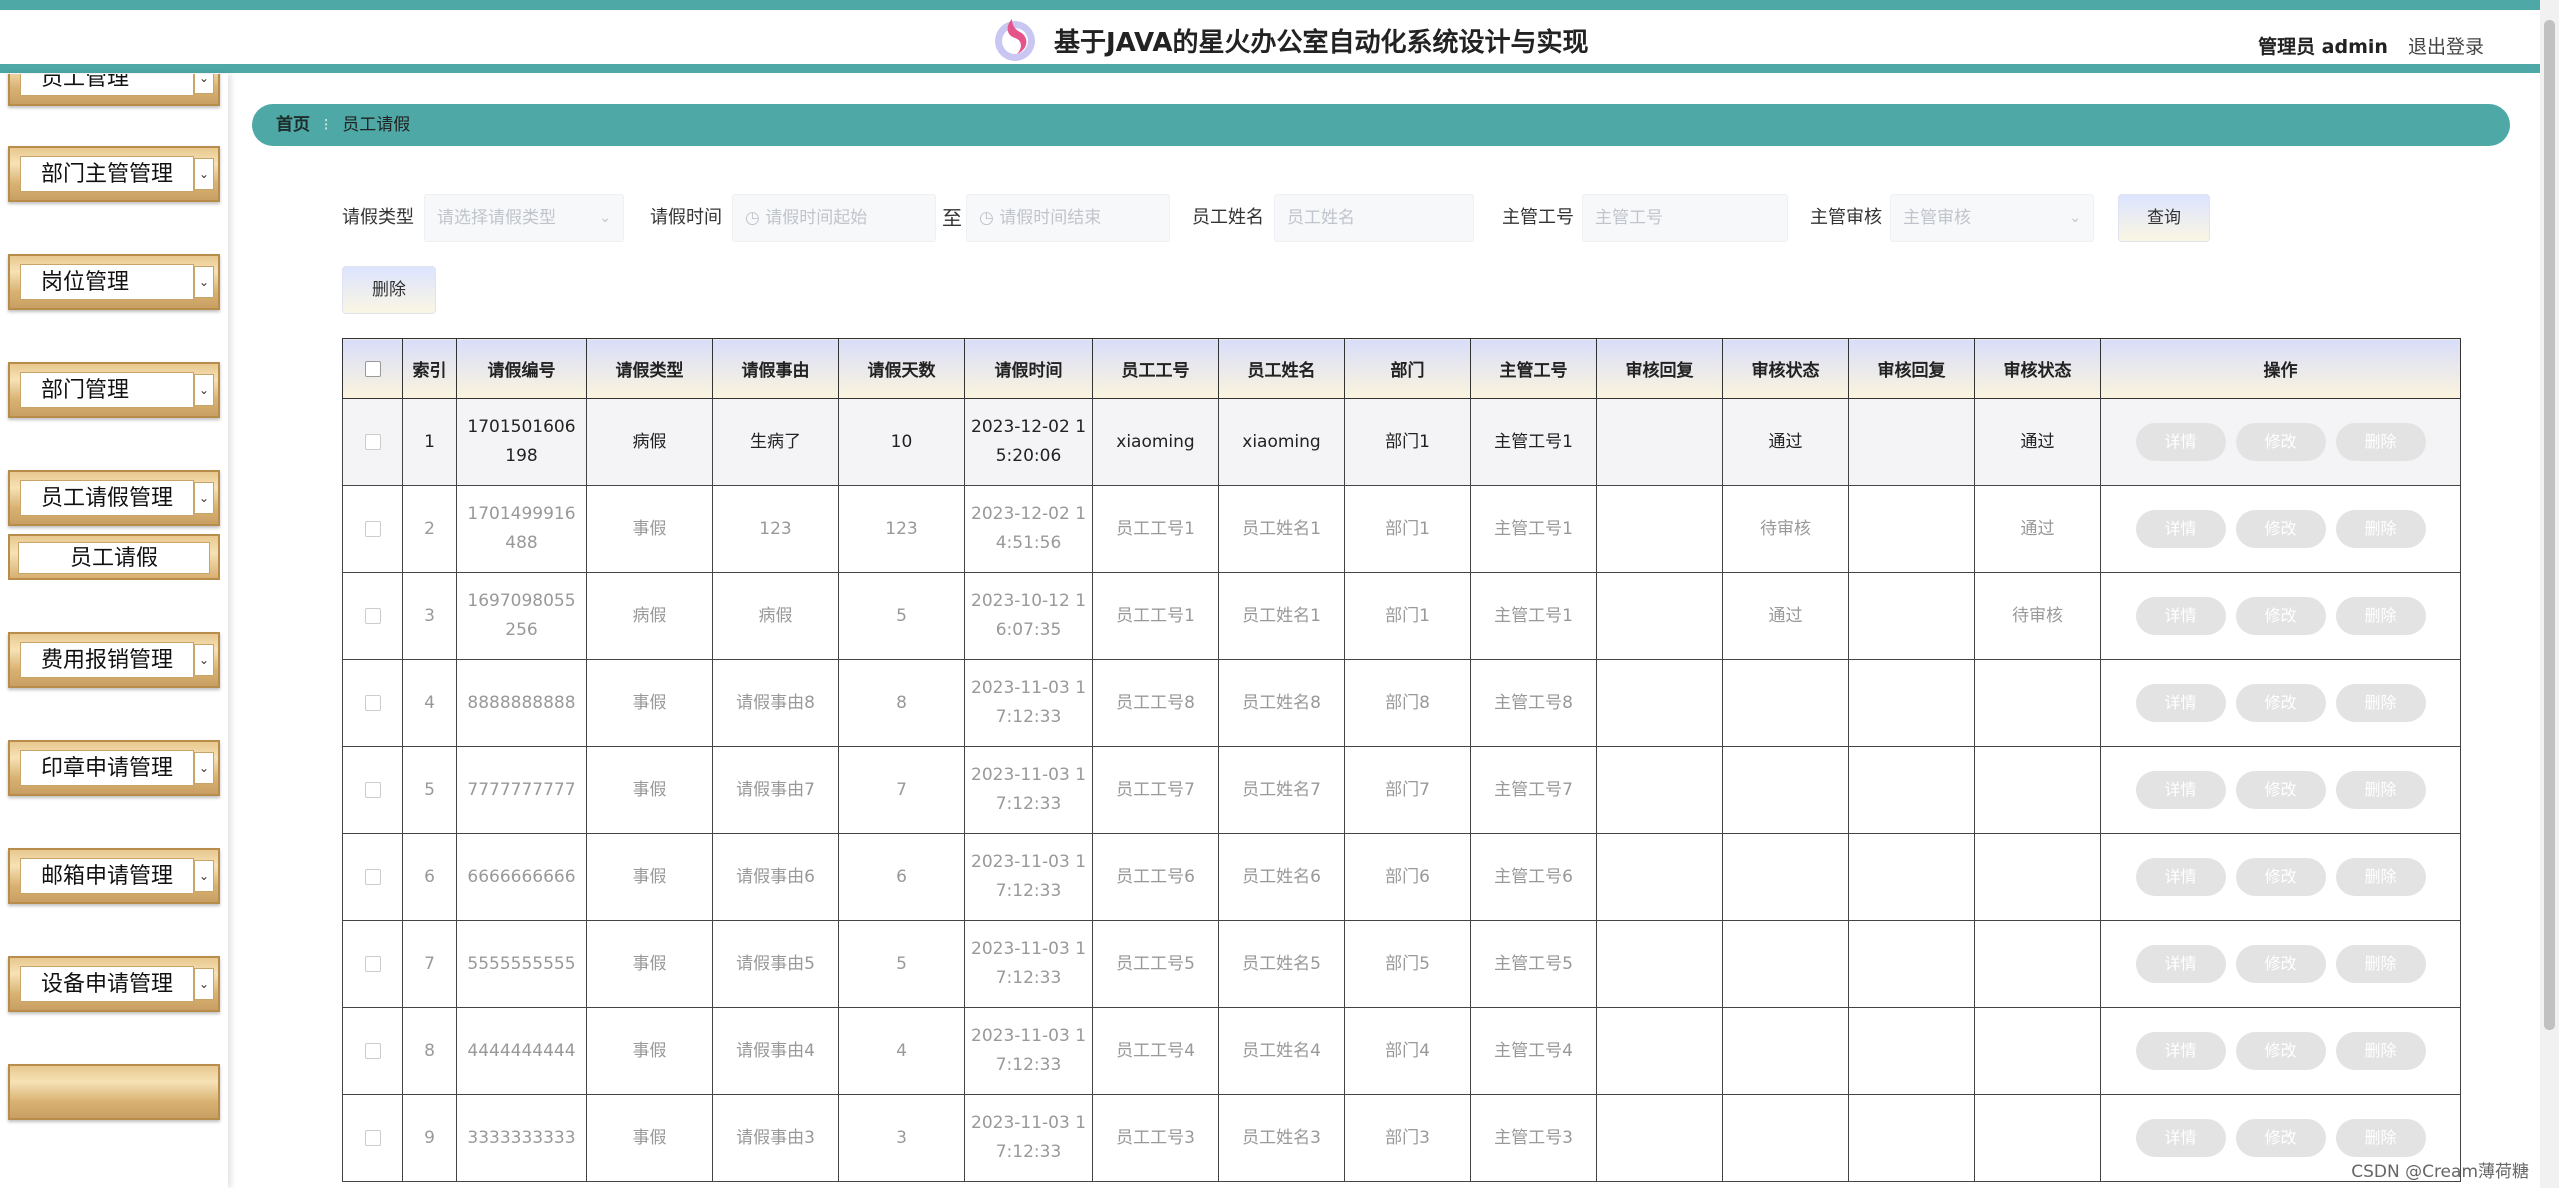  I want to click on sidebar-item-more, so click(114, 1092).